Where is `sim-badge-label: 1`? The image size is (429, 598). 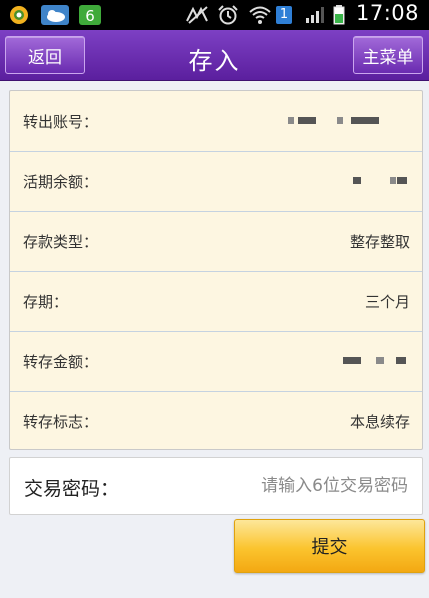
sim-badge-label: 1 is located at coordinates (284, 15).